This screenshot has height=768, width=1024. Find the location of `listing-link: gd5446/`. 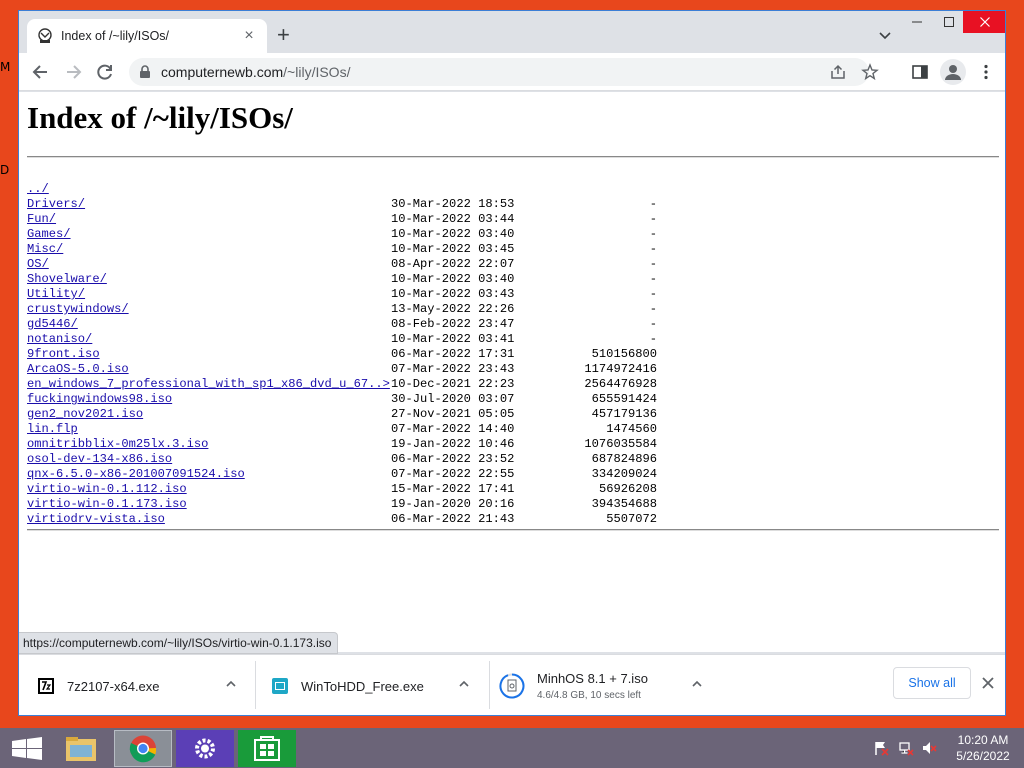

listing-link: gd5446/ is located at coordinates (52, 324).